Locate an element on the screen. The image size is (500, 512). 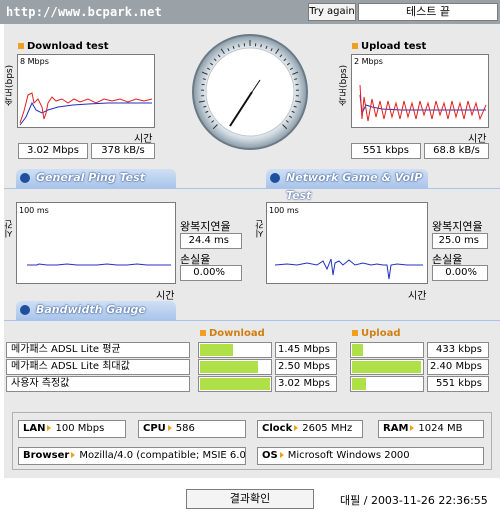
speed-gauge is located at coordinates (250, 92).